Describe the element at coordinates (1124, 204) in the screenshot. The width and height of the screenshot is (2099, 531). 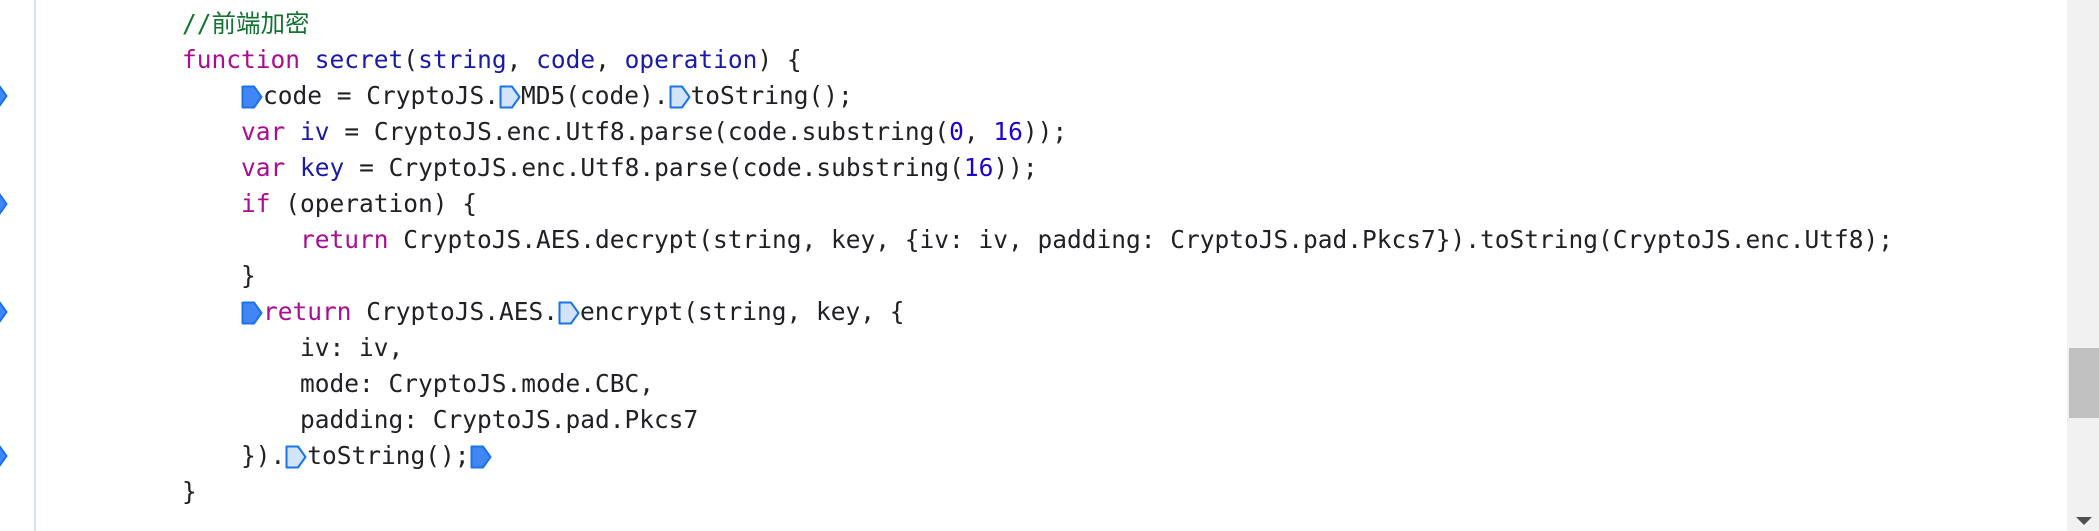
I see `code-line: if (operation) {` at that location.